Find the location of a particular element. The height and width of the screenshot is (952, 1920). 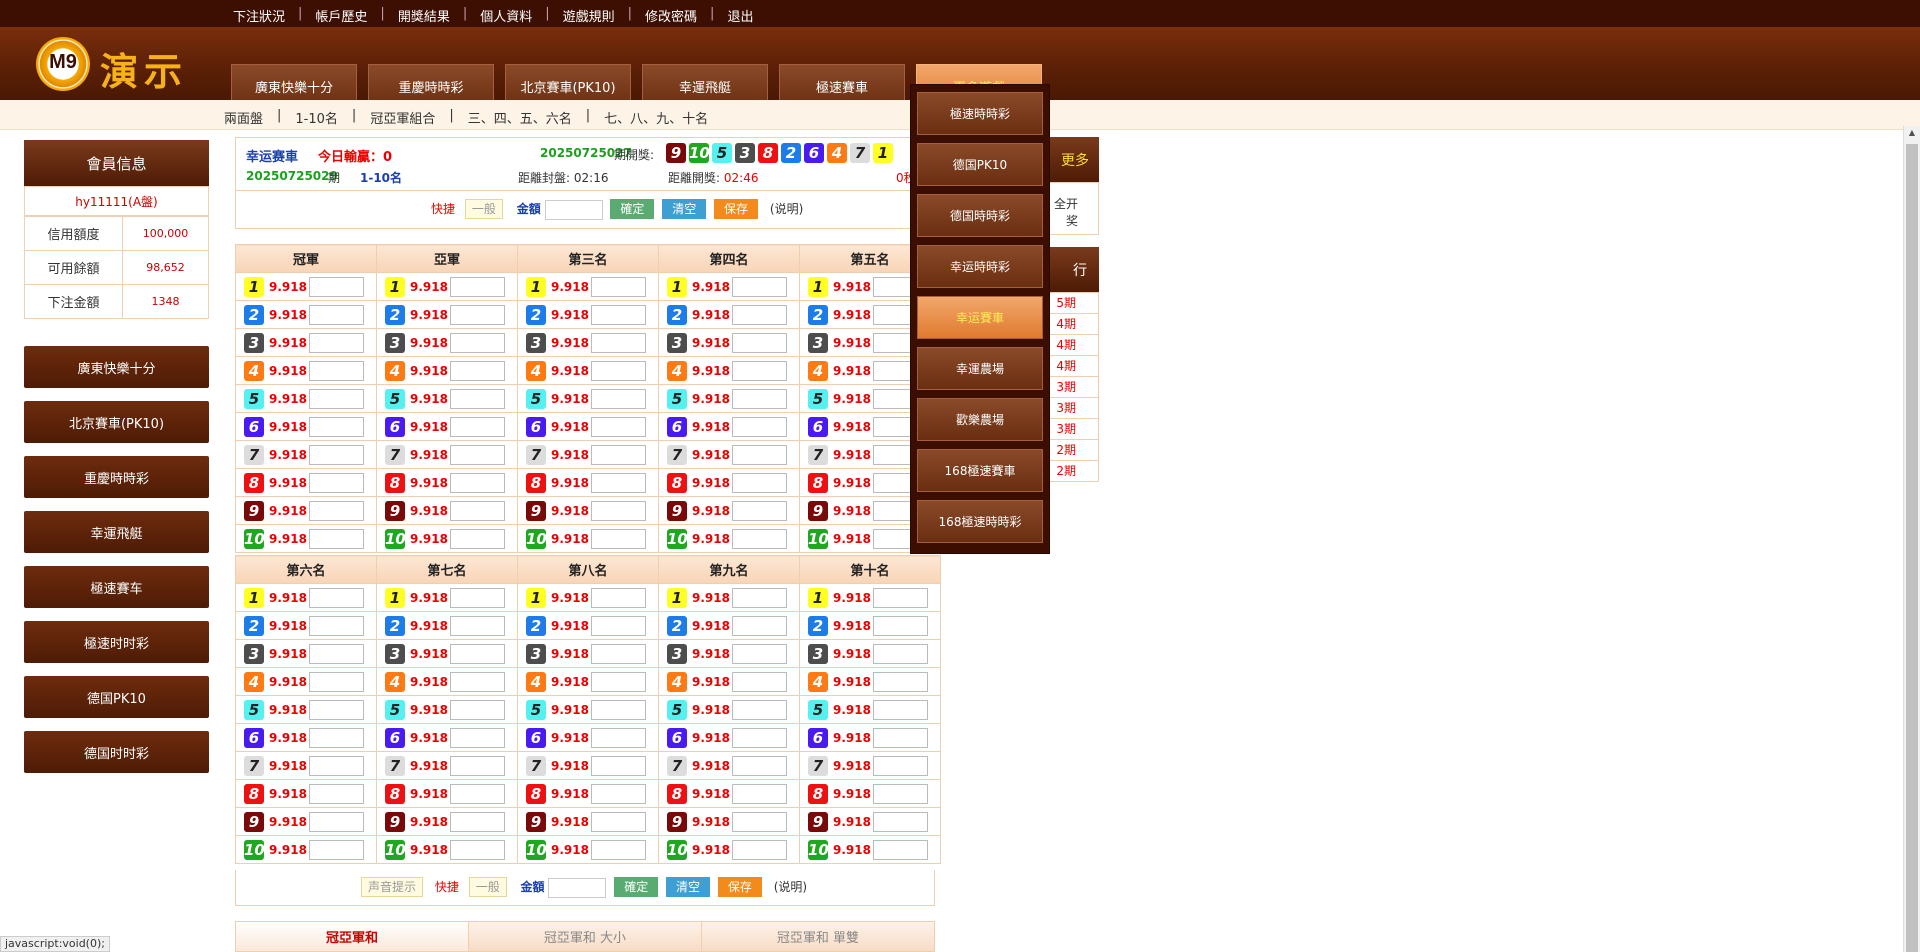

left-game-button: 重慶時時彩 is located at coordinates (116, 477).